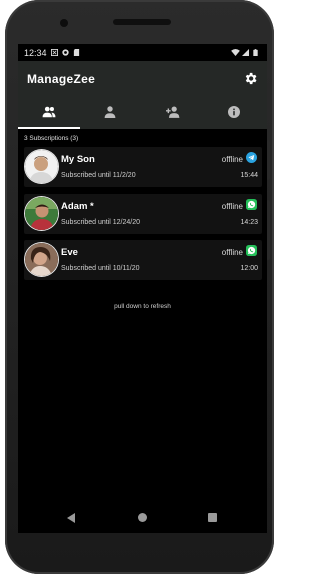 The width and height of the screenshot is (320, 576). I want to click on recents-icon, so click(212, 517).